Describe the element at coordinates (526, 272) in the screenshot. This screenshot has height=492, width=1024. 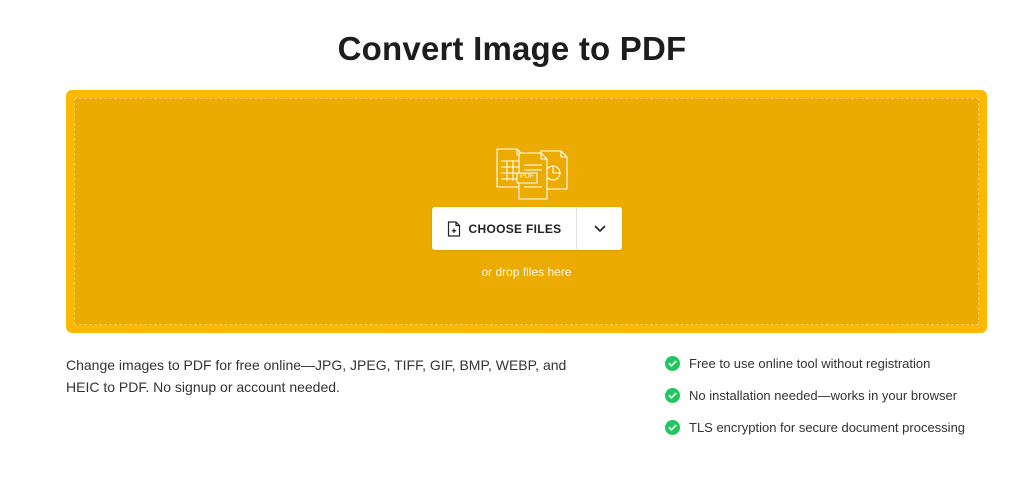
I see `drop-hint: or drop files here` at that location.